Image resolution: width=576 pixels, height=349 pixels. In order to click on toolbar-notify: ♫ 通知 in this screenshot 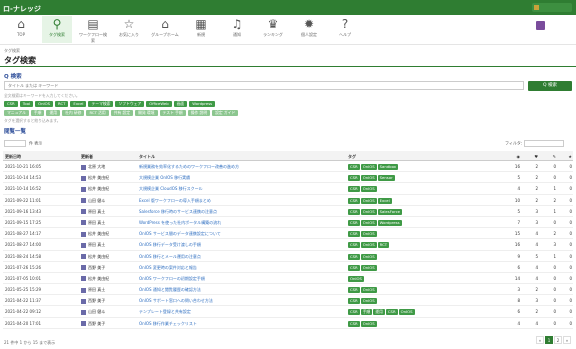, I will do `click(237, 29)`.